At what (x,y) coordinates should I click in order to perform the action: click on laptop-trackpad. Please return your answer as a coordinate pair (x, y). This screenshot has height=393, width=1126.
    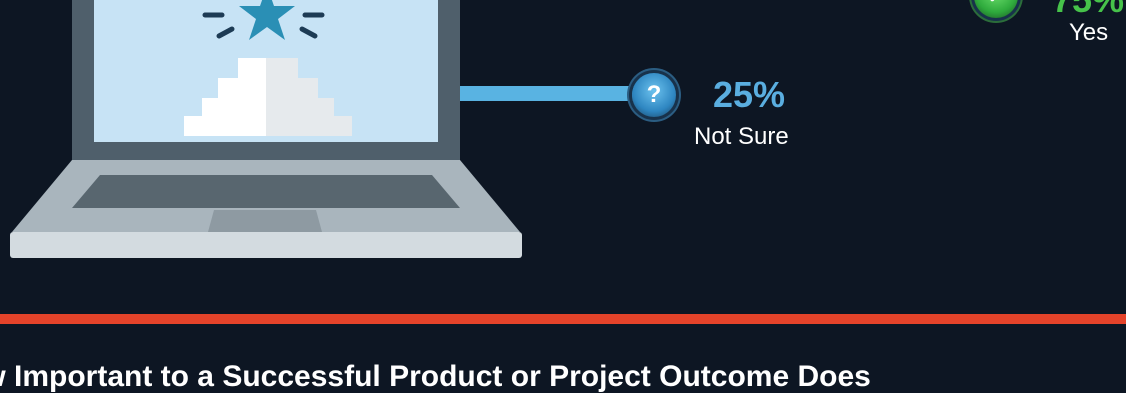
    Looking at the image, I should click on (265, 221).